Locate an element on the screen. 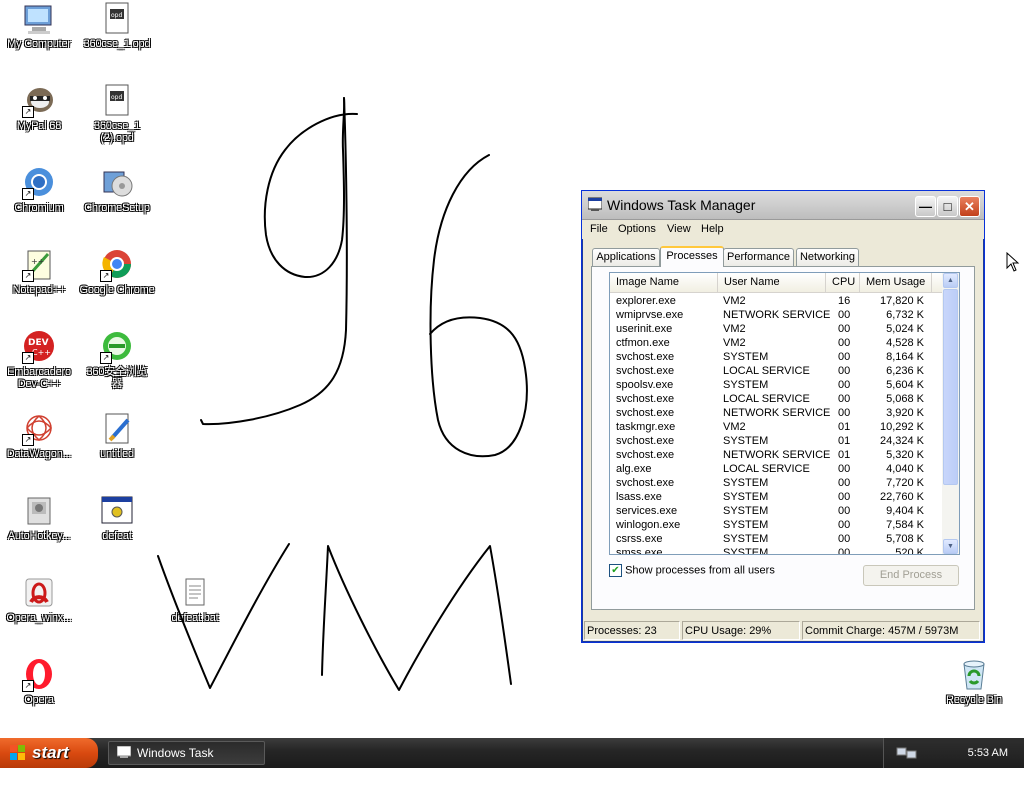  table-row: svchost.exe LOCAL SERVICE 00 5,068 K is located at coordinates (776, 399).